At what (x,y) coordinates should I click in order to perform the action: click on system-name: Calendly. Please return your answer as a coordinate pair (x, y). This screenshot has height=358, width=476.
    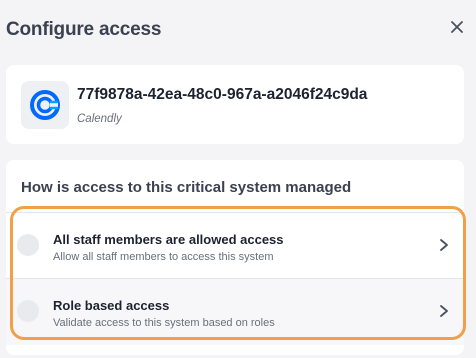
    Looking at the image, I should click on (99, 119).